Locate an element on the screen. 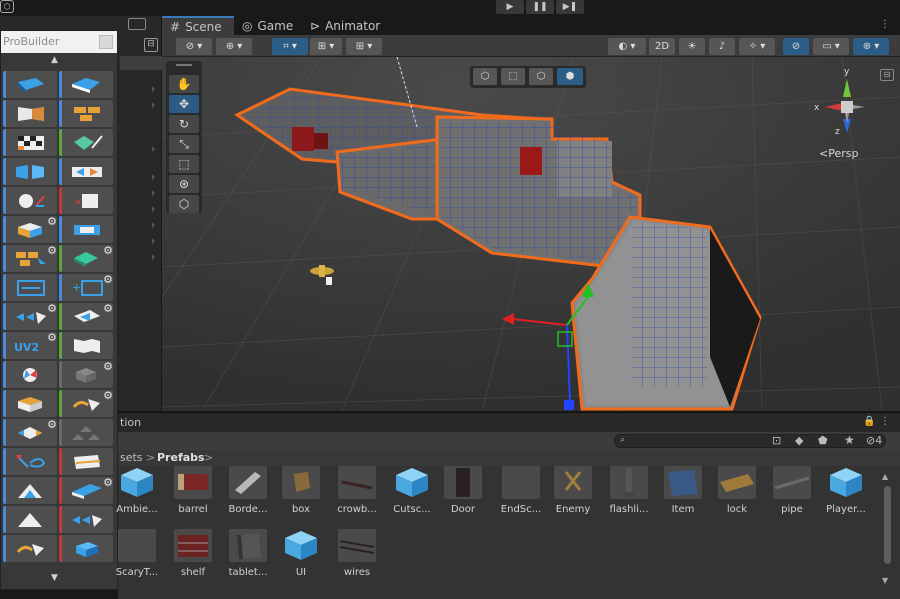  effects-dropdown: ✧ ▾ is located at coordinates (757, 46).